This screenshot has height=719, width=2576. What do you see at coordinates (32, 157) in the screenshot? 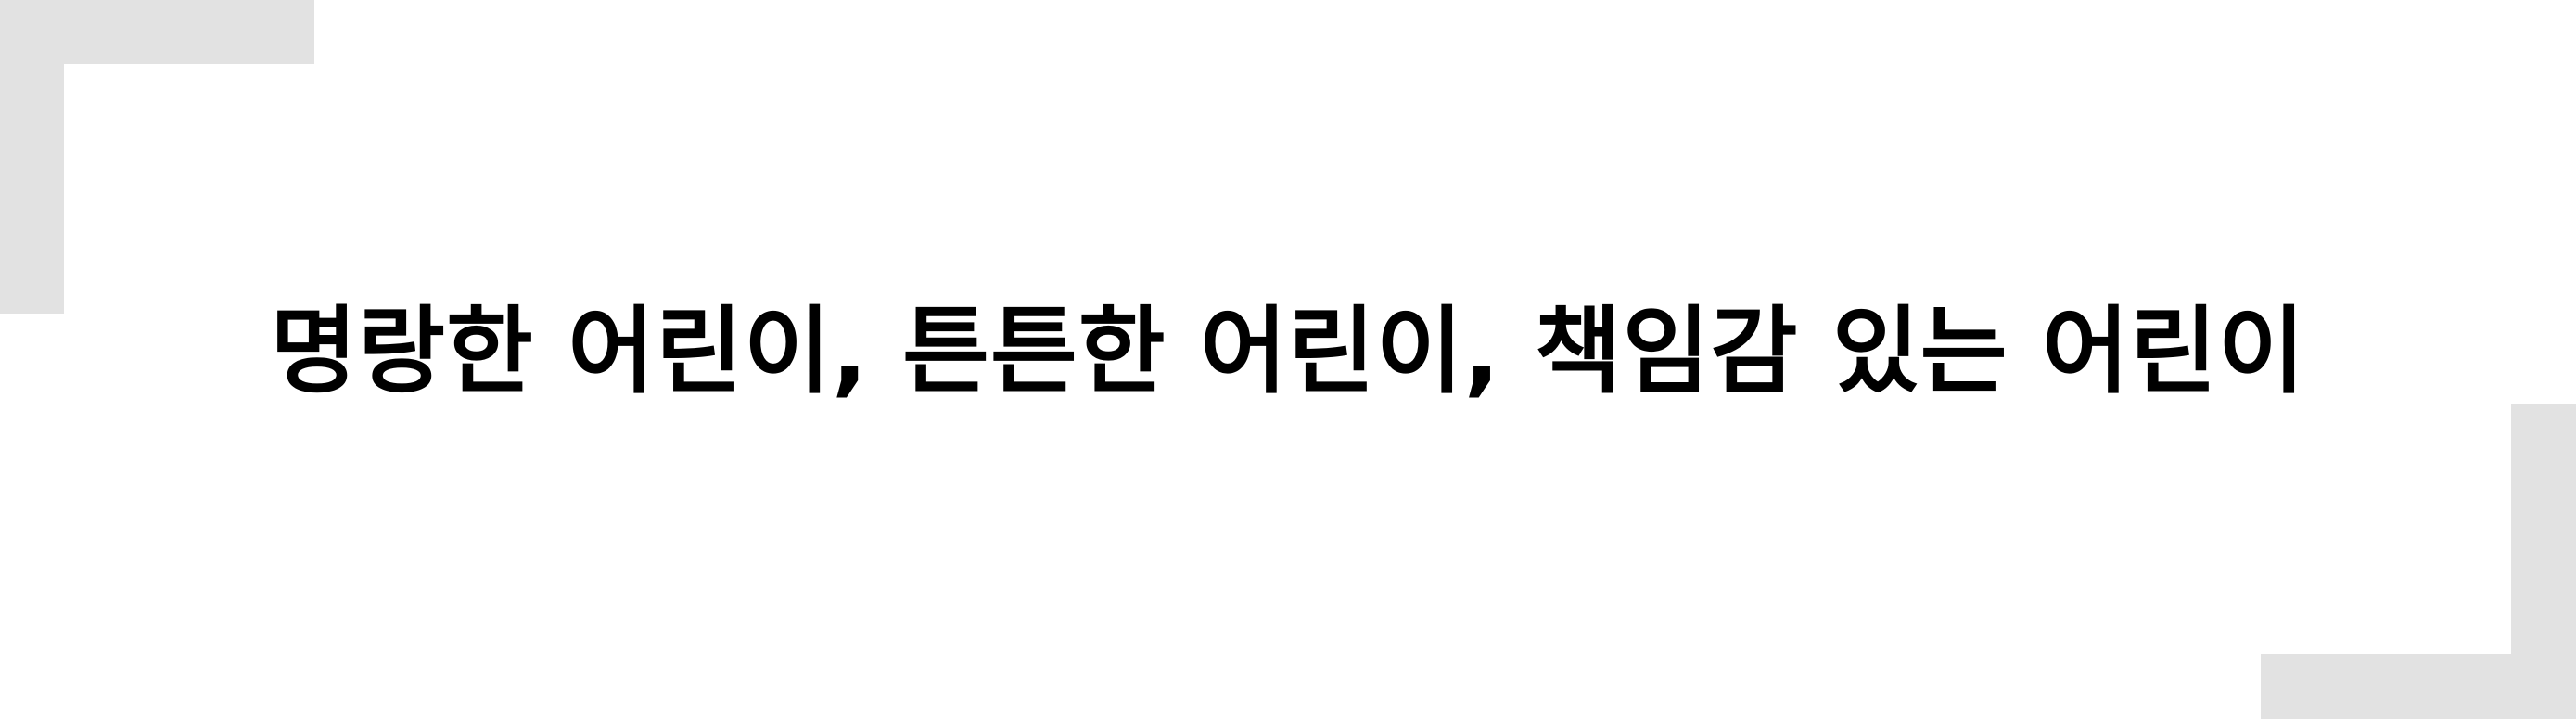
I see `corner-bracket-top-left-vertical` at bounding box center [32, 157].